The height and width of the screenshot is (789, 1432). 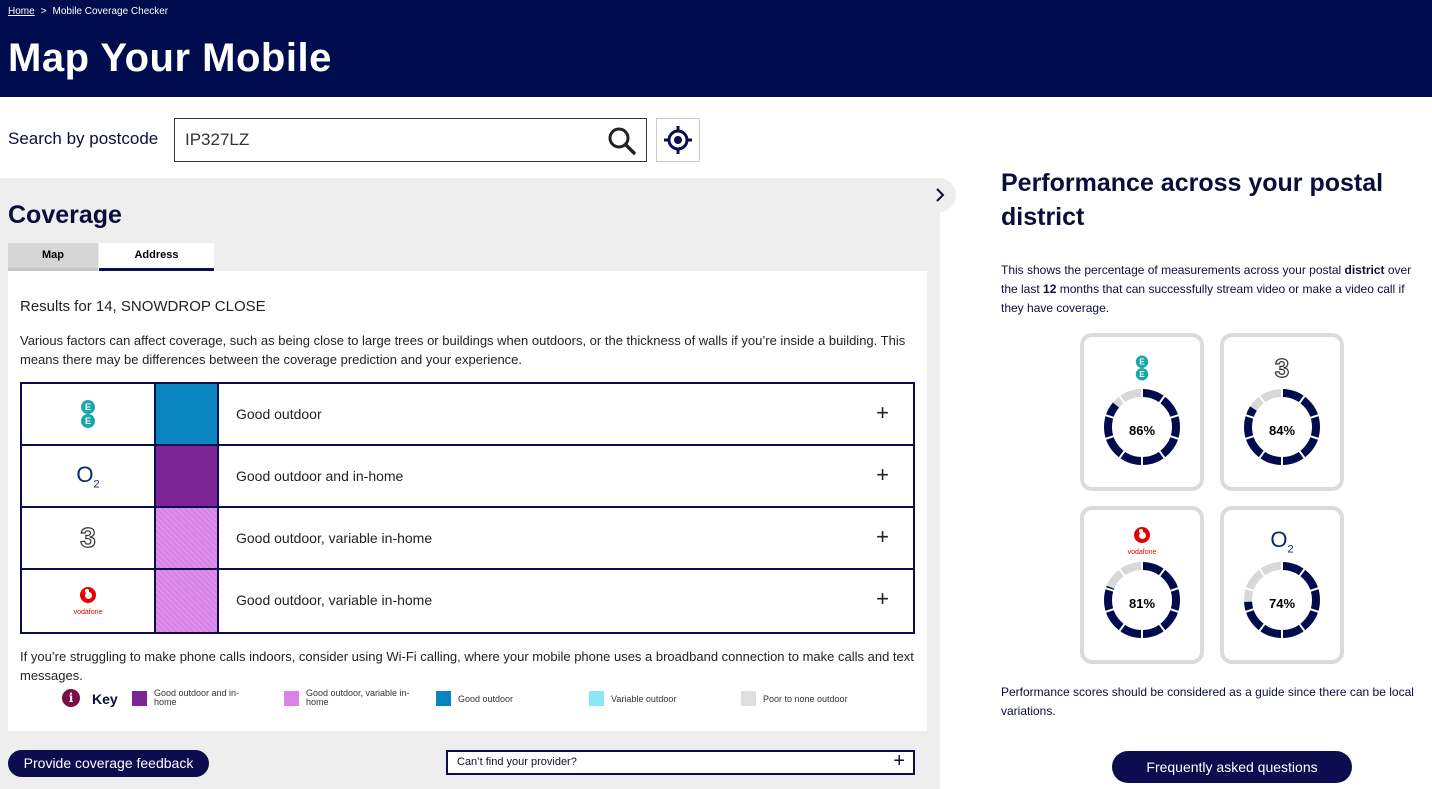 I want to click on key-item-poor-to-none-outdoor: Poor to none outdoor, so click(x=811, y=701).